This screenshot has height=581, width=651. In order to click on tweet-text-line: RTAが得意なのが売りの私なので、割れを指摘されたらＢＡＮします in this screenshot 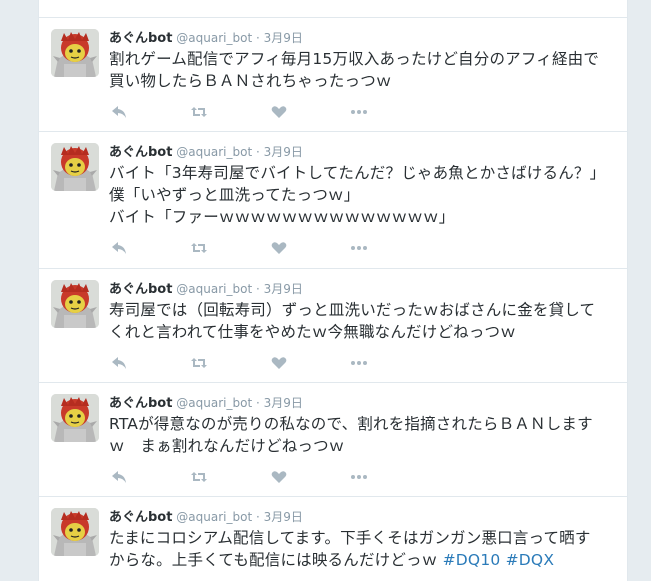, I will do `click(351, 424)`.